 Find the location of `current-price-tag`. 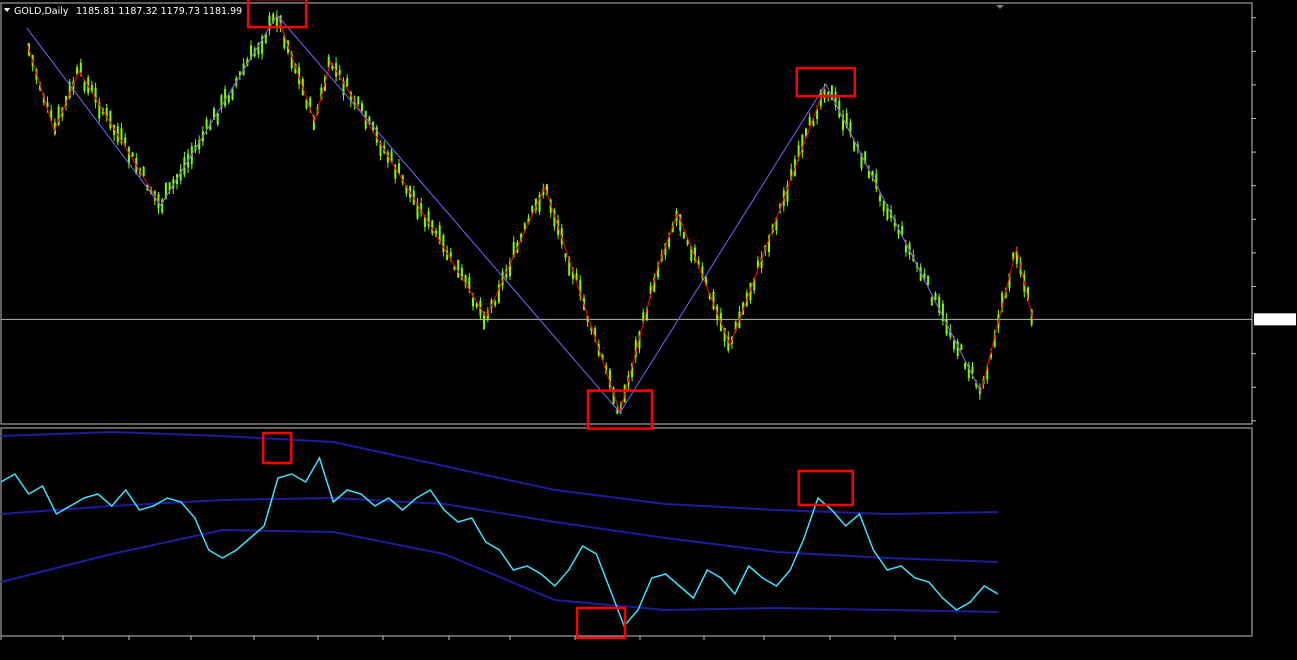

current-price-tag is located at coordinates (1275, 319).